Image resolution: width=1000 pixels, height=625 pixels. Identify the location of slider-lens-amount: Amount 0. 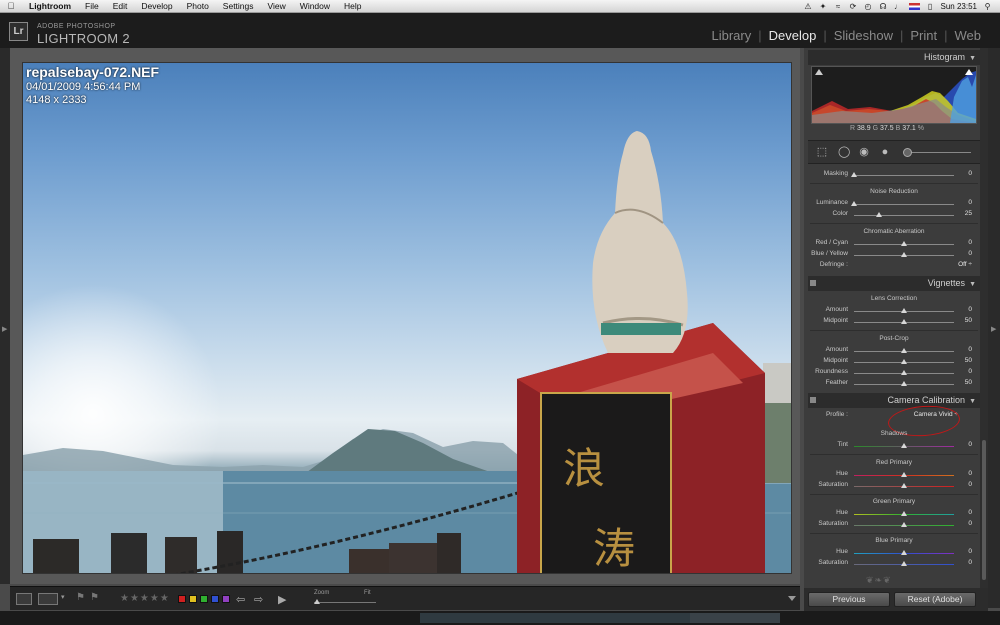
(894, 311).